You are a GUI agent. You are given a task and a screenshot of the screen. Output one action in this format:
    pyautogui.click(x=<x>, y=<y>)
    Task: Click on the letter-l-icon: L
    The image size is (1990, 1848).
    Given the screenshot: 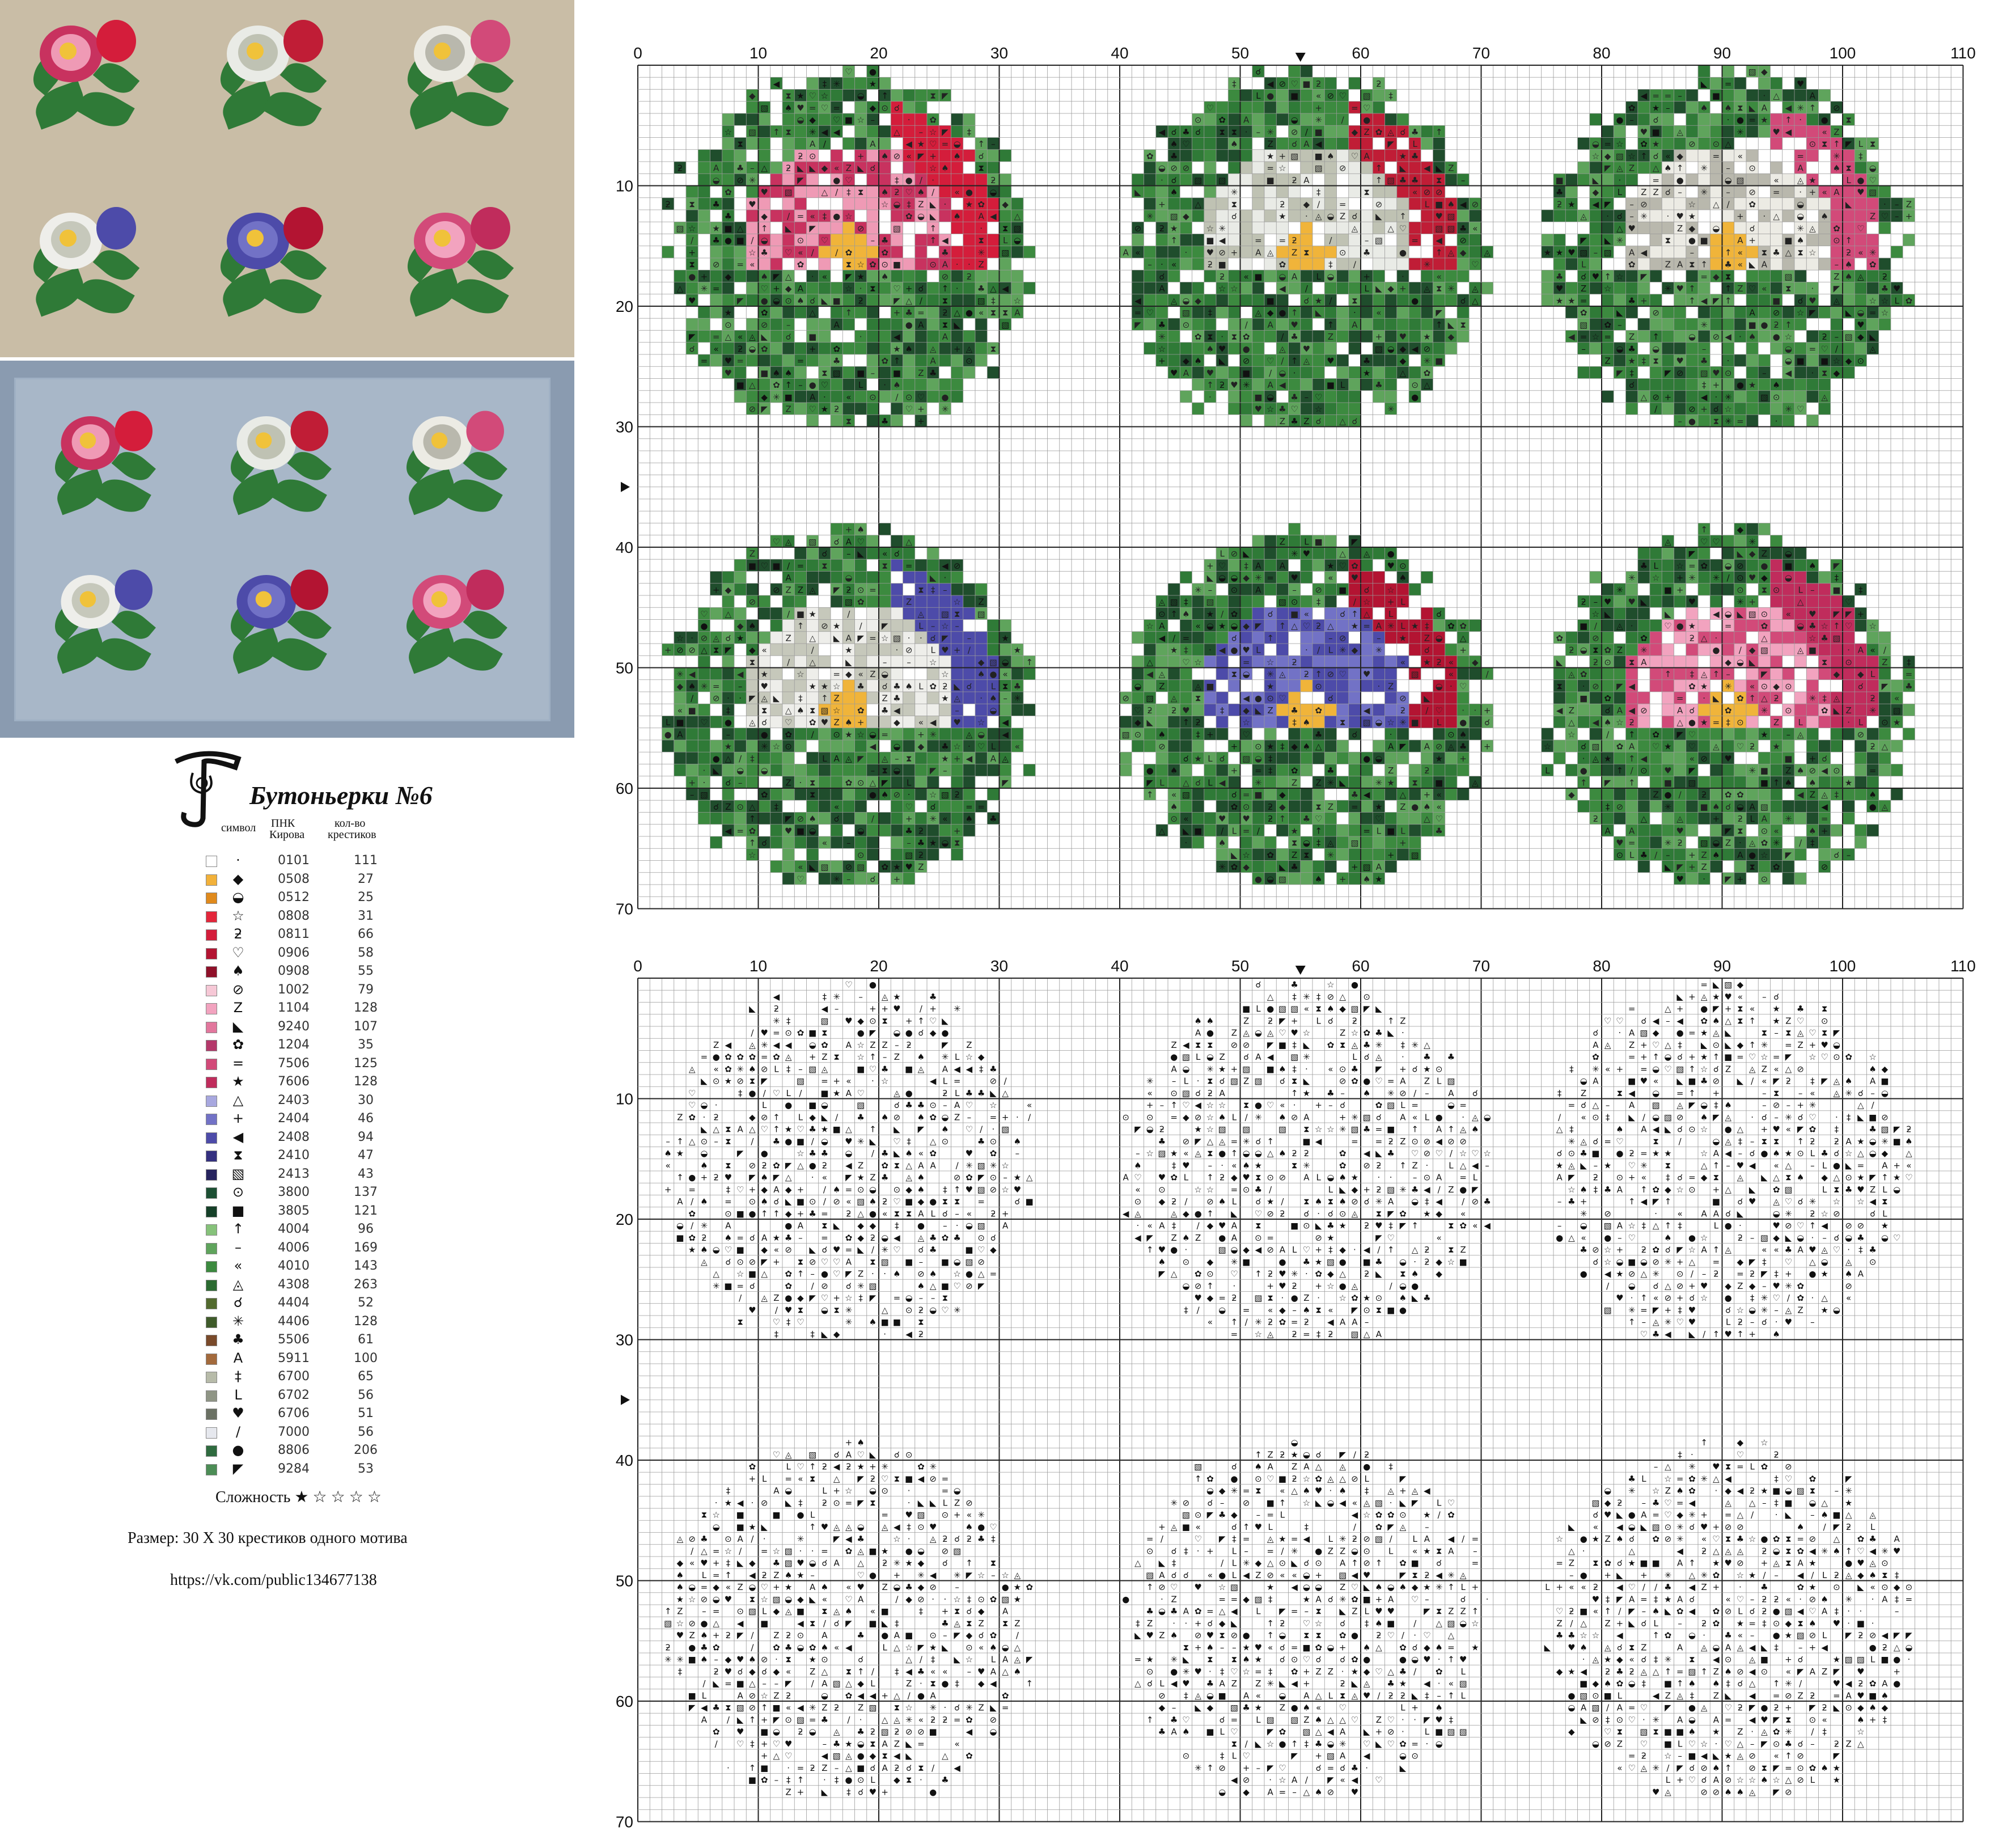 What is the action you would take?
    pyautogui.click(x=238, y=1394)
    